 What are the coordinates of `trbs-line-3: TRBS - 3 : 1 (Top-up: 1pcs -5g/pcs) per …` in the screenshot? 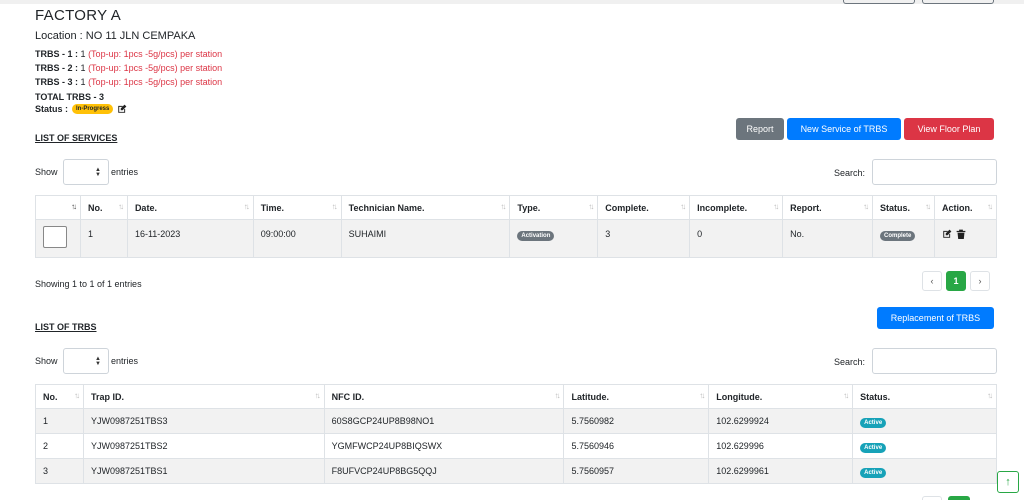 It's located at (128, 82).